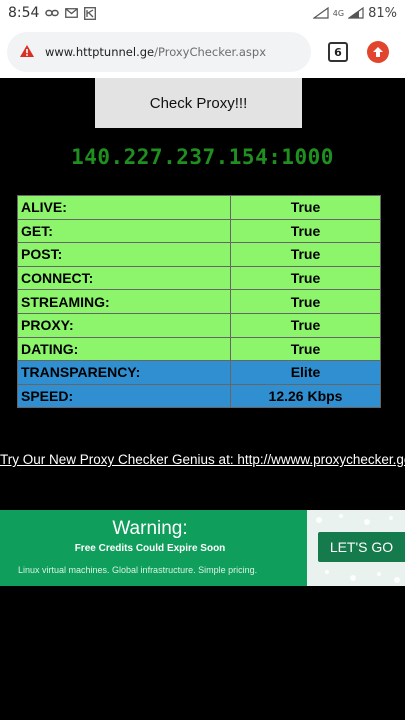 The width and height of the screenshot is (405, 720). What do you see at coordinates (124, 325) in the screenshot?
I see `result-key: PROXY:` at bounding box center [124, 325].